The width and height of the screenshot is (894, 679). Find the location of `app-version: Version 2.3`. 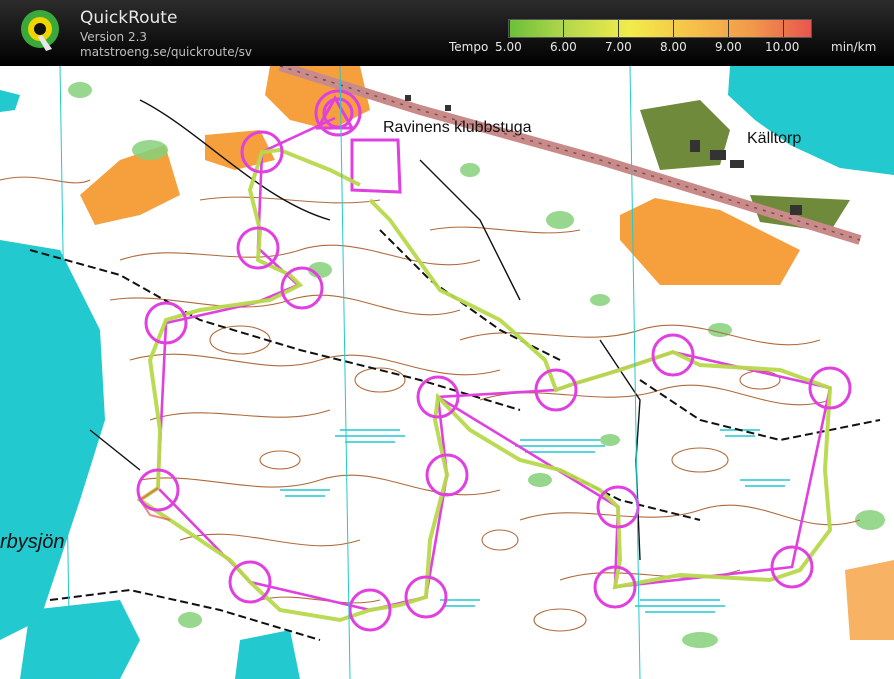

app-version: Version 2.3 is located at coordinates (114, 37).